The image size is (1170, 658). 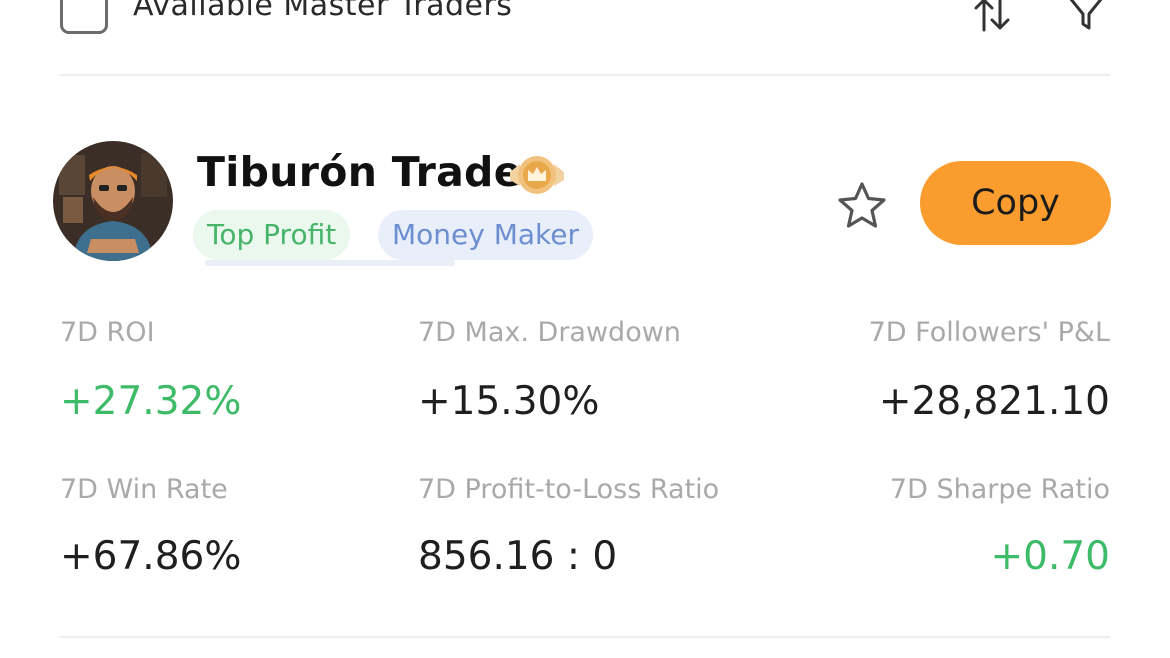 I want to click on metric-value-roi: +27.32%, so click(x=151, y=401).